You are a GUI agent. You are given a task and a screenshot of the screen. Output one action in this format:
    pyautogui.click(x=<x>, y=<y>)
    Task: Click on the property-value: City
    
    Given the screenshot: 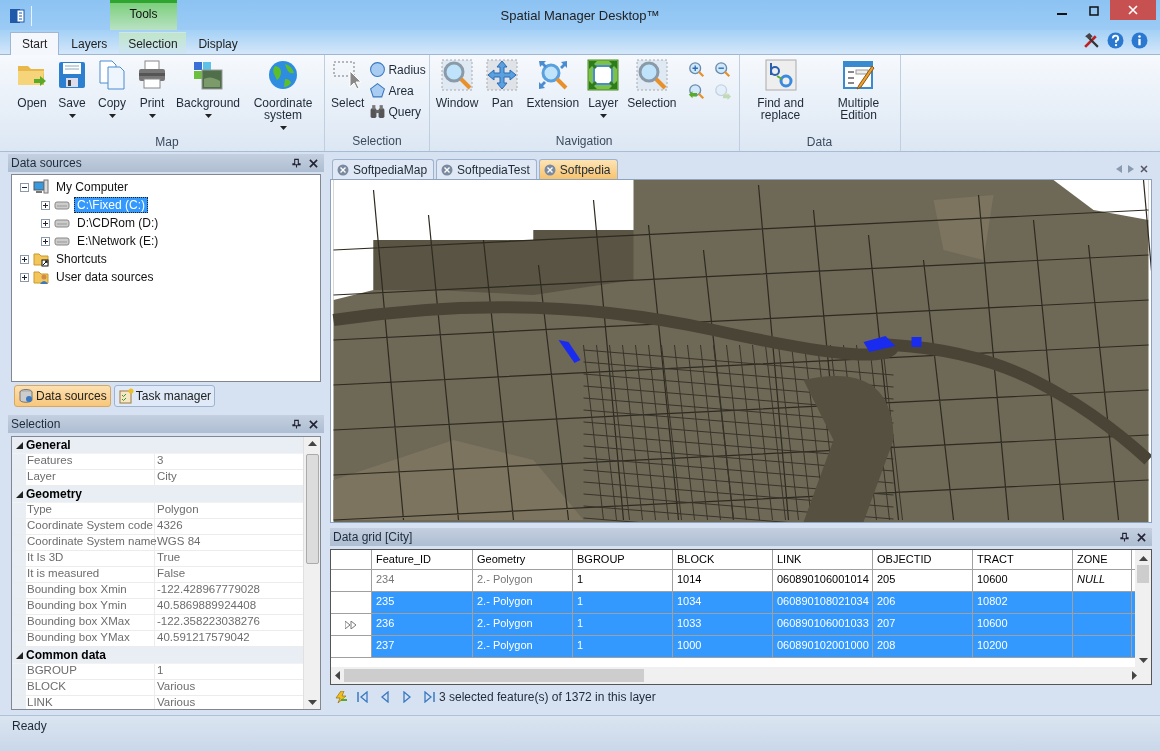 What is the action you would take?
    pyautogui.click(x=167, y=477)
    